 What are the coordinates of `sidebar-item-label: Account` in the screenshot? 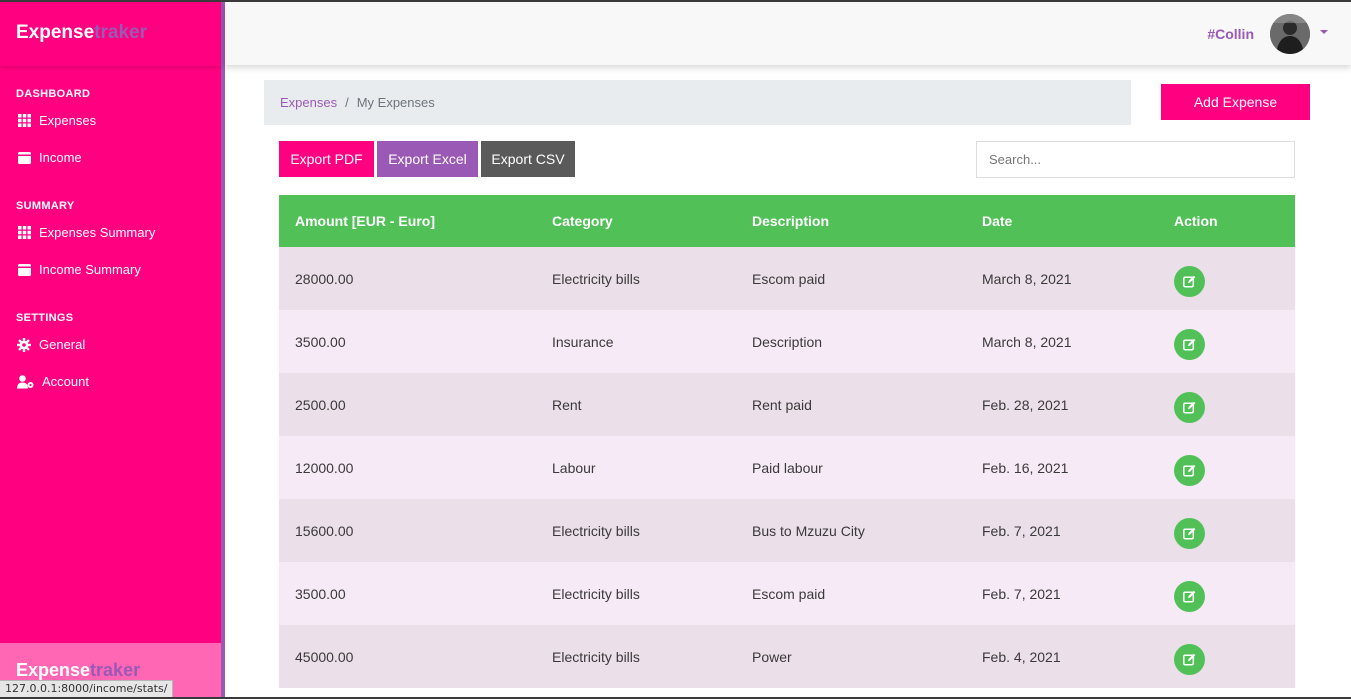 It's located at (65, 381).